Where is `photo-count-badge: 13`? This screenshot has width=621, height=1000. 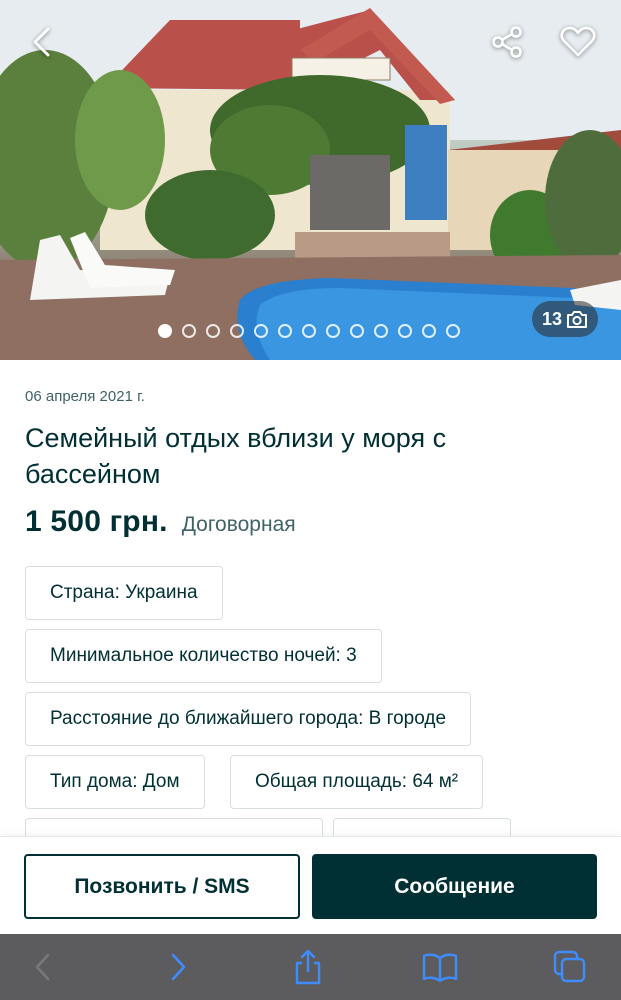
photo-count-badge: 13 is located at coordinates (565, 319).